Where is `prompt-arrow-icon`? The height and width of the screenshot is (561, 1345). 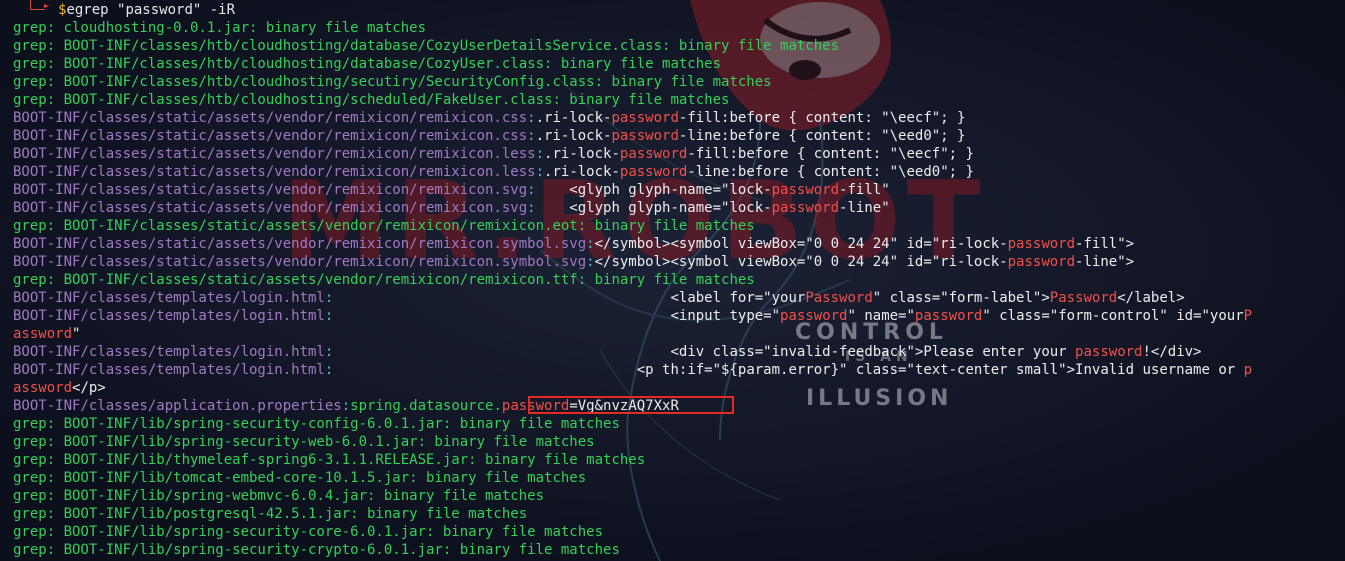
prompt-arrow-icon is located at coordinates (46, 6).